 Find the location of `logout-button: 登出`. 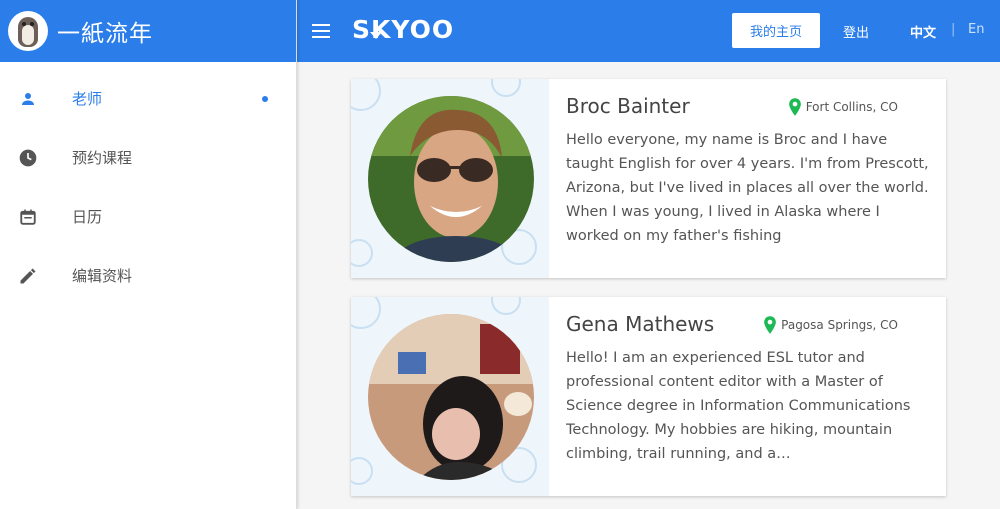

logout-button: 登出 is located at coordinates (856, 31).